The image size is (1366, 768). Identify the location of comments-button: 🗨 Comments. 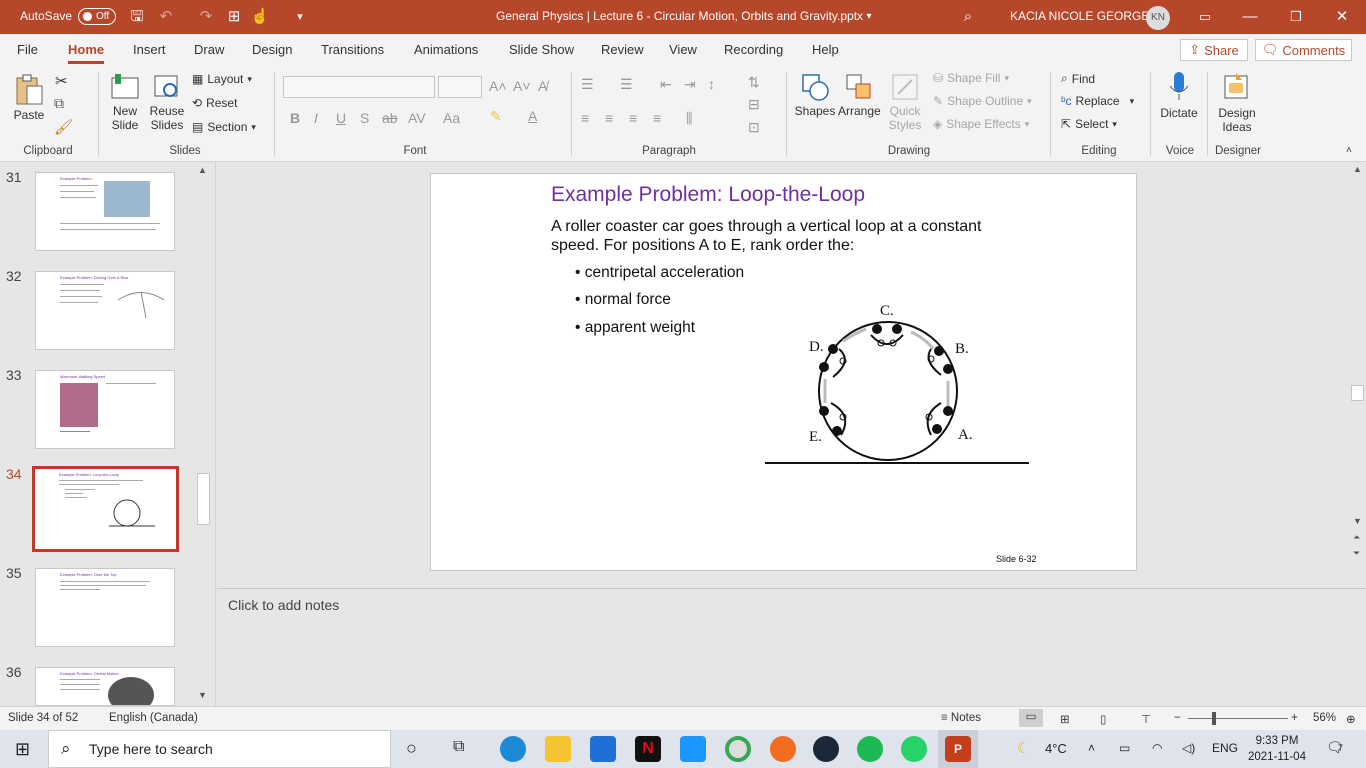
(1303, 50).